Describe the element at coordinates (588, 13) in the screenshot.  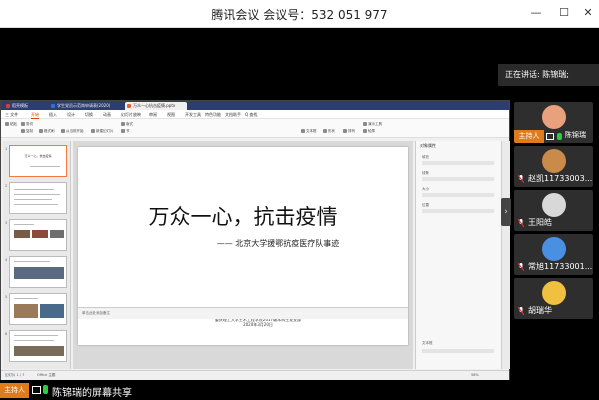
I see `close-button: ✕` at that location.